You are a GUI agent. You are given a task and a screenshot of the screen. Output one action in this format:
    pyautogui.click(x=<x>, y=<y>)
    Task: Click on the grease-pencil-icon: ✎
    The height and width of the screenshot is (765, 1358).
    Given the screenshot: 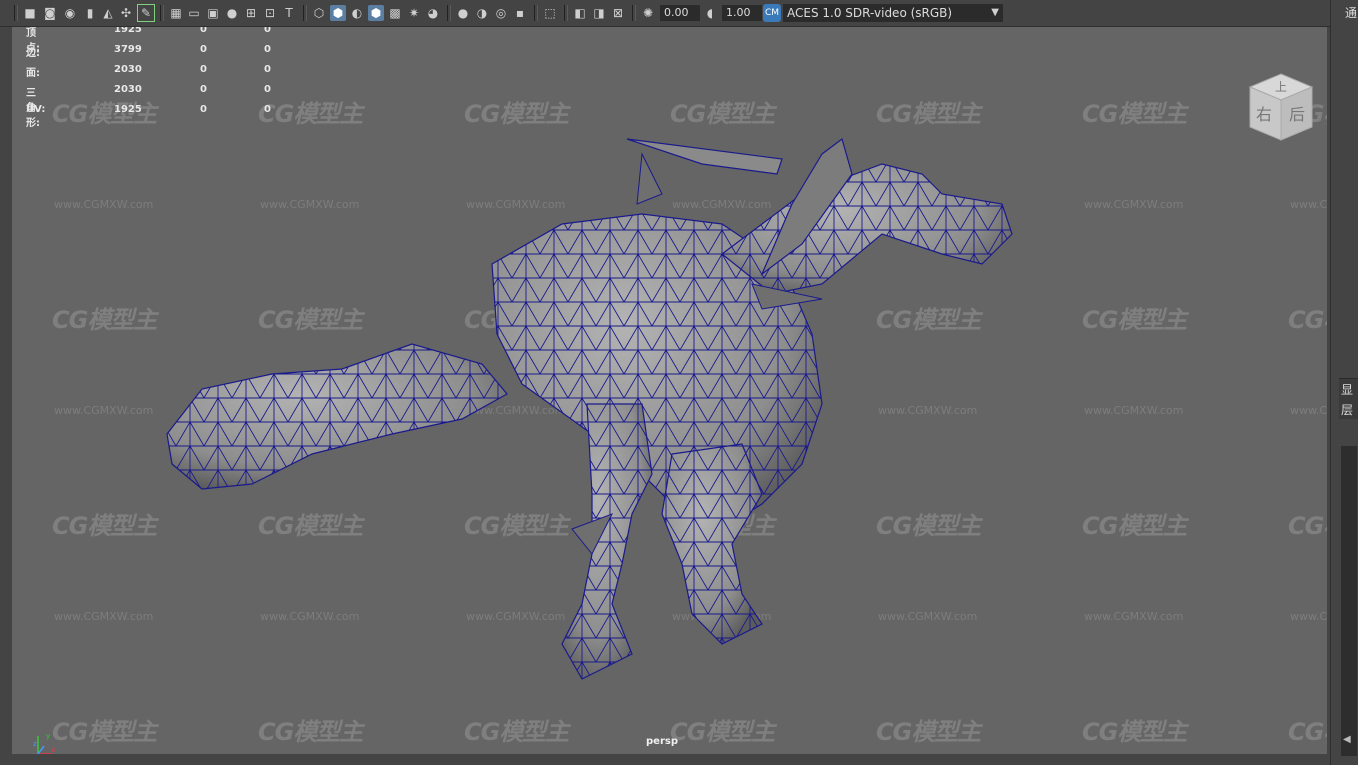 What is the action you would take?
    pyautogui.click(x=146, y=13)
    